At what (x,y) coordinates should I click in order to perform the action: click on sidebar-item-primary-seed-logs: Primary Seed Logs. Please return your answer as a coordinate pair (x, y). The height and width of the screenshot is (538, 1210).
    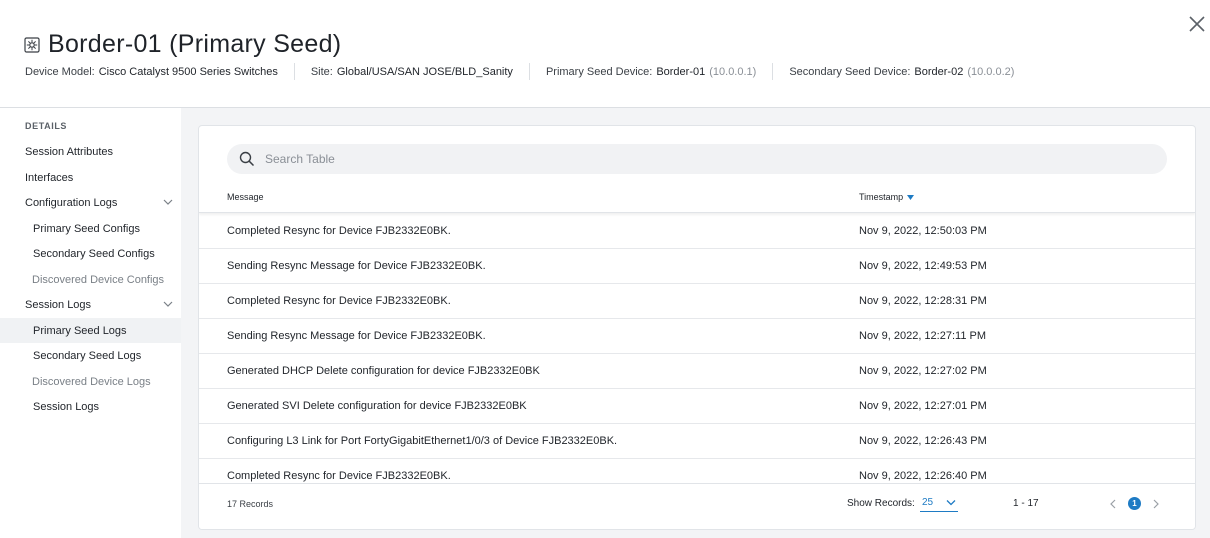
    Looking at the image, I should click on (90, 330).